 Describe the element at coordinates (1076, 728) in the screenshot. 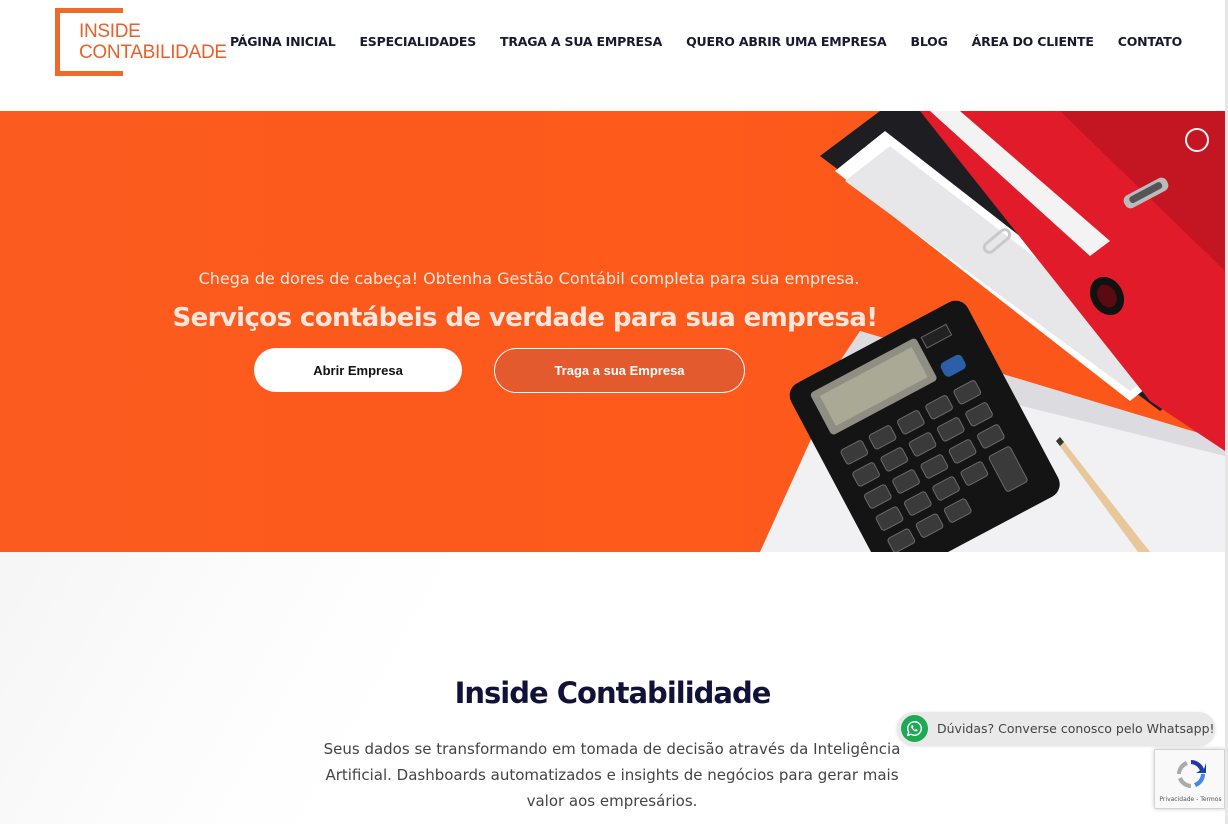

I see `whatsapp-label: Dúvidas? Converse conosco pelo Whatsapp!` at that location.